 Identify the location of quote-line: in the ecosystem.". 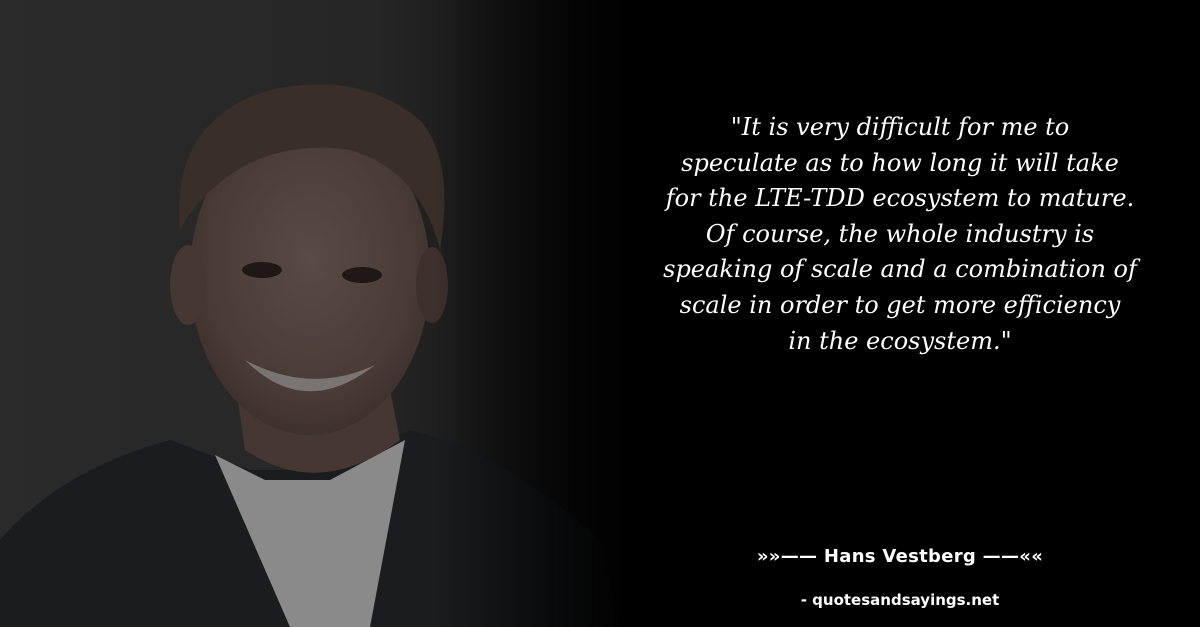
(900, 340).